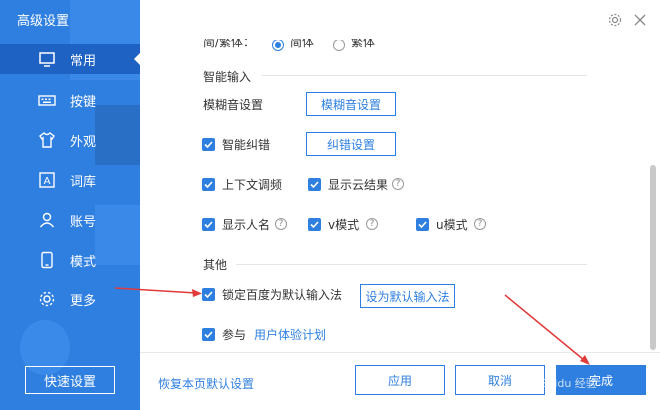 The width and height of the screenshot is (660, 410). Describe the element at coordinates (227, 77) in the screenshot. I see `section-title-smart-input: 智能输入` at that location.